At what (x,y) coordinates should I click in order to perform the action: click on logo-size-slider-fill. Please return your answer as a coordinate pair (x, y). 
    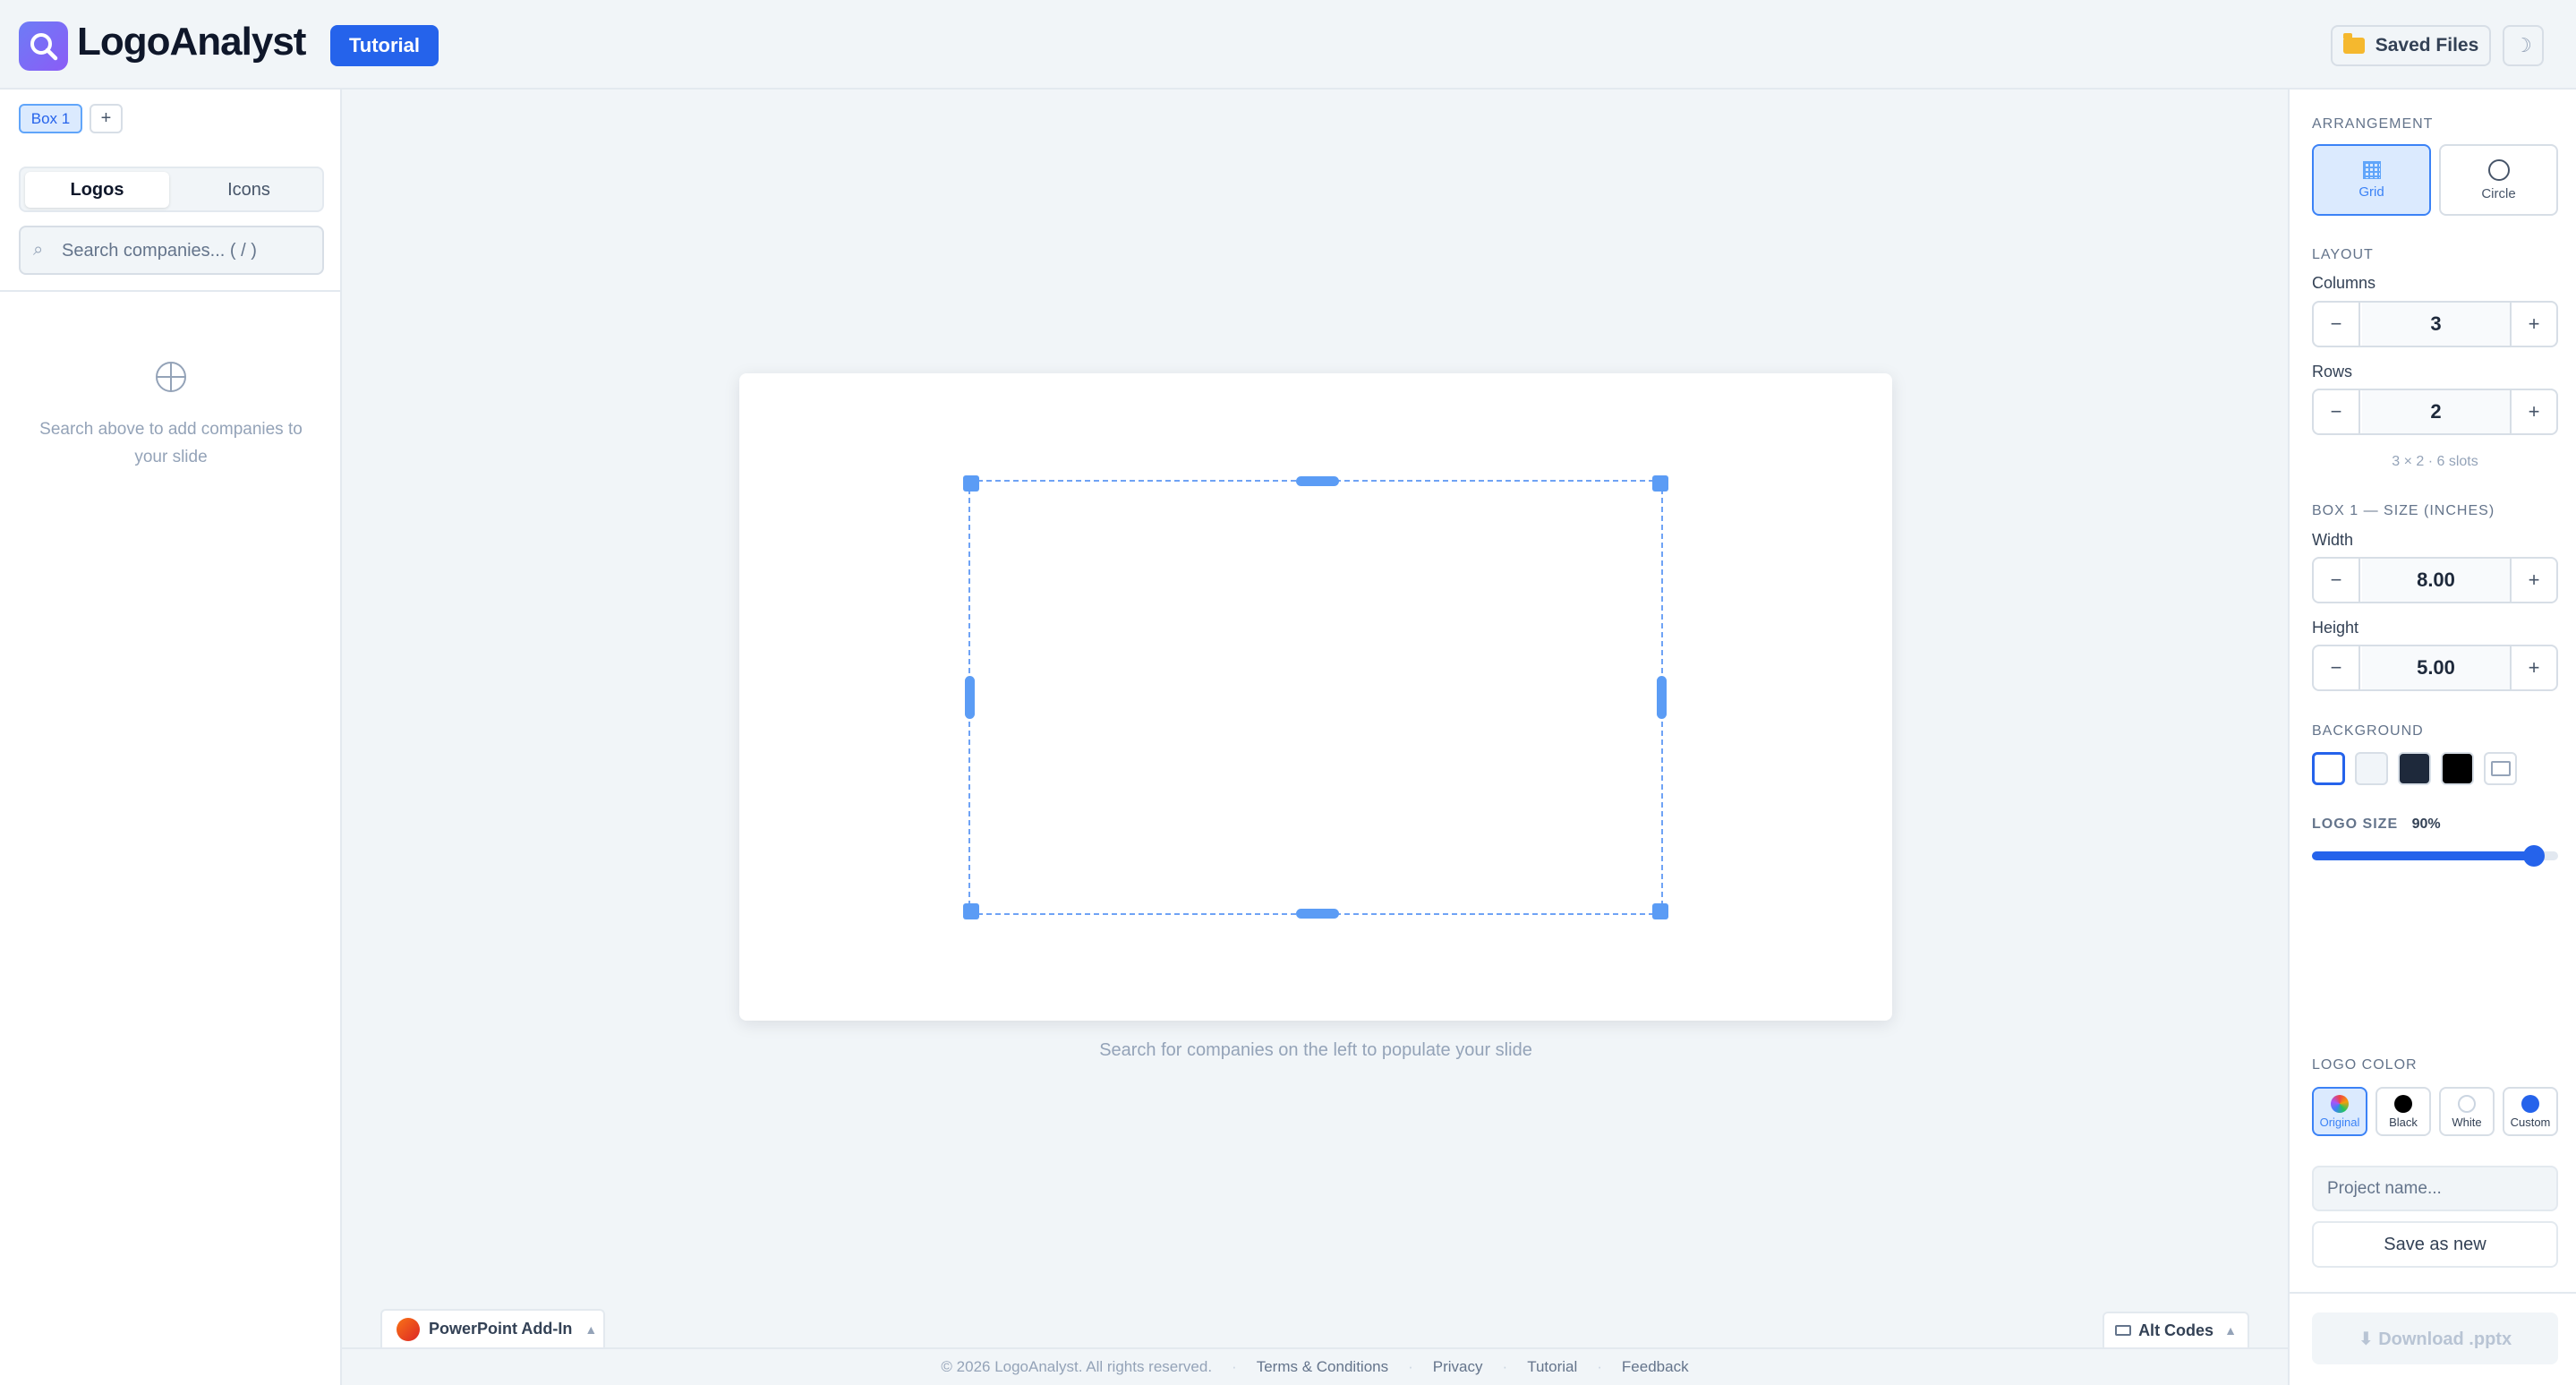
    Looking at the image, I should click on (2423, 856).